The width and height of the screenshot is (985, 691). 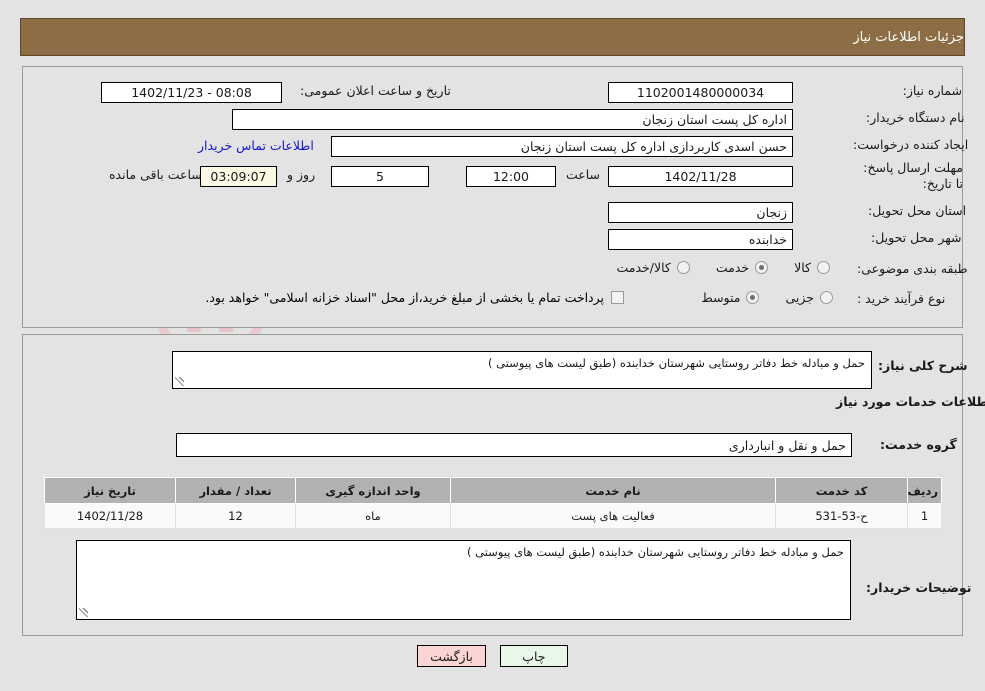 I want to click on col-header-radif: ردیف, so click(x=924, y=490).